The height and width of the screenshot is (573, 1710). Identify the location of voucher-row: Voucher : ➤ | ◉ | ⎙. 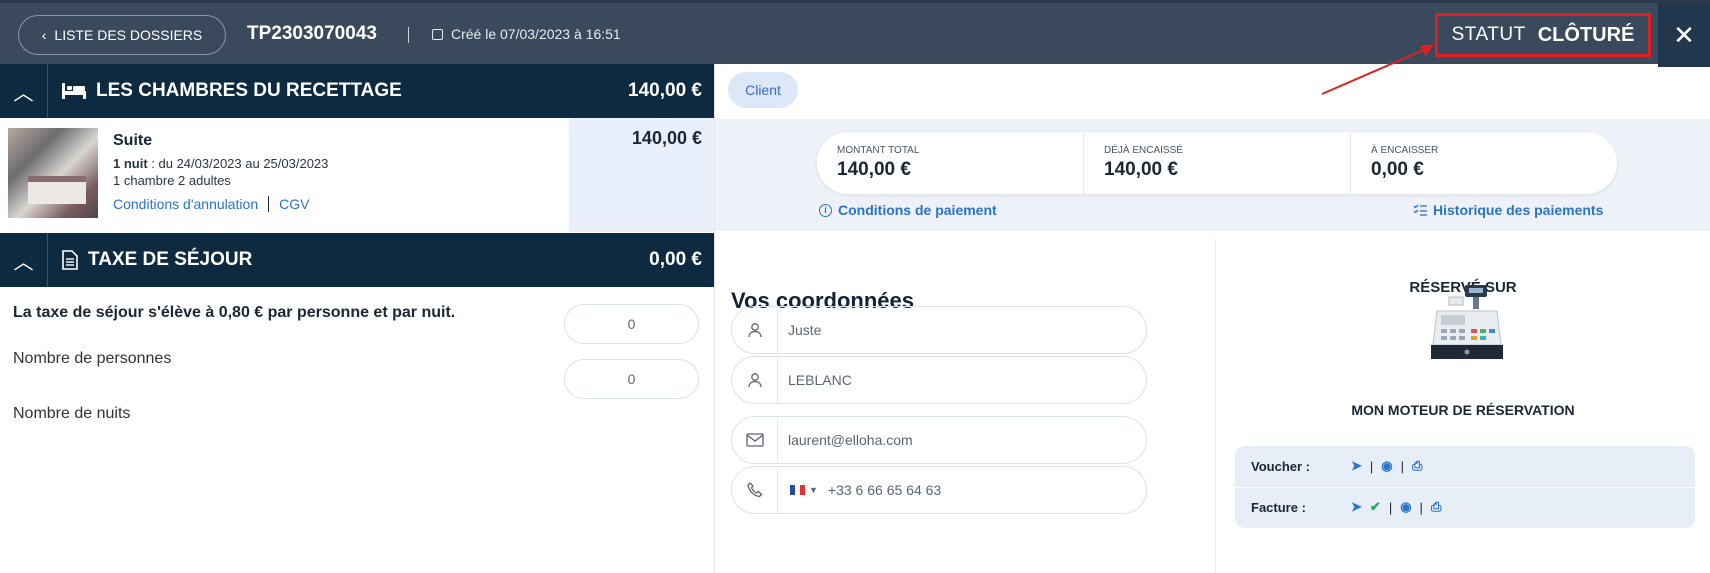
(1336, 466).